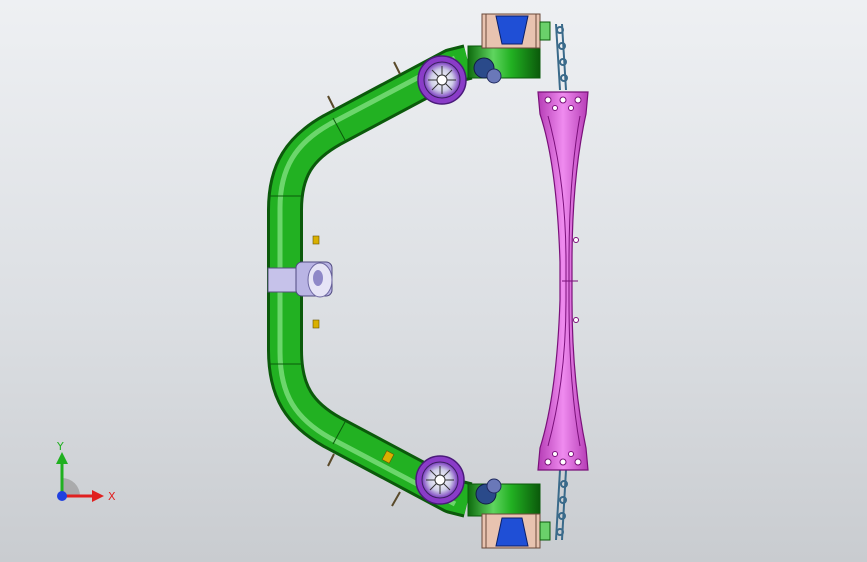 The image size is (867, 562). Describe the element at coordinates (494, 76) in the screenshot. I see `upper-adjuster-cap` at that location.